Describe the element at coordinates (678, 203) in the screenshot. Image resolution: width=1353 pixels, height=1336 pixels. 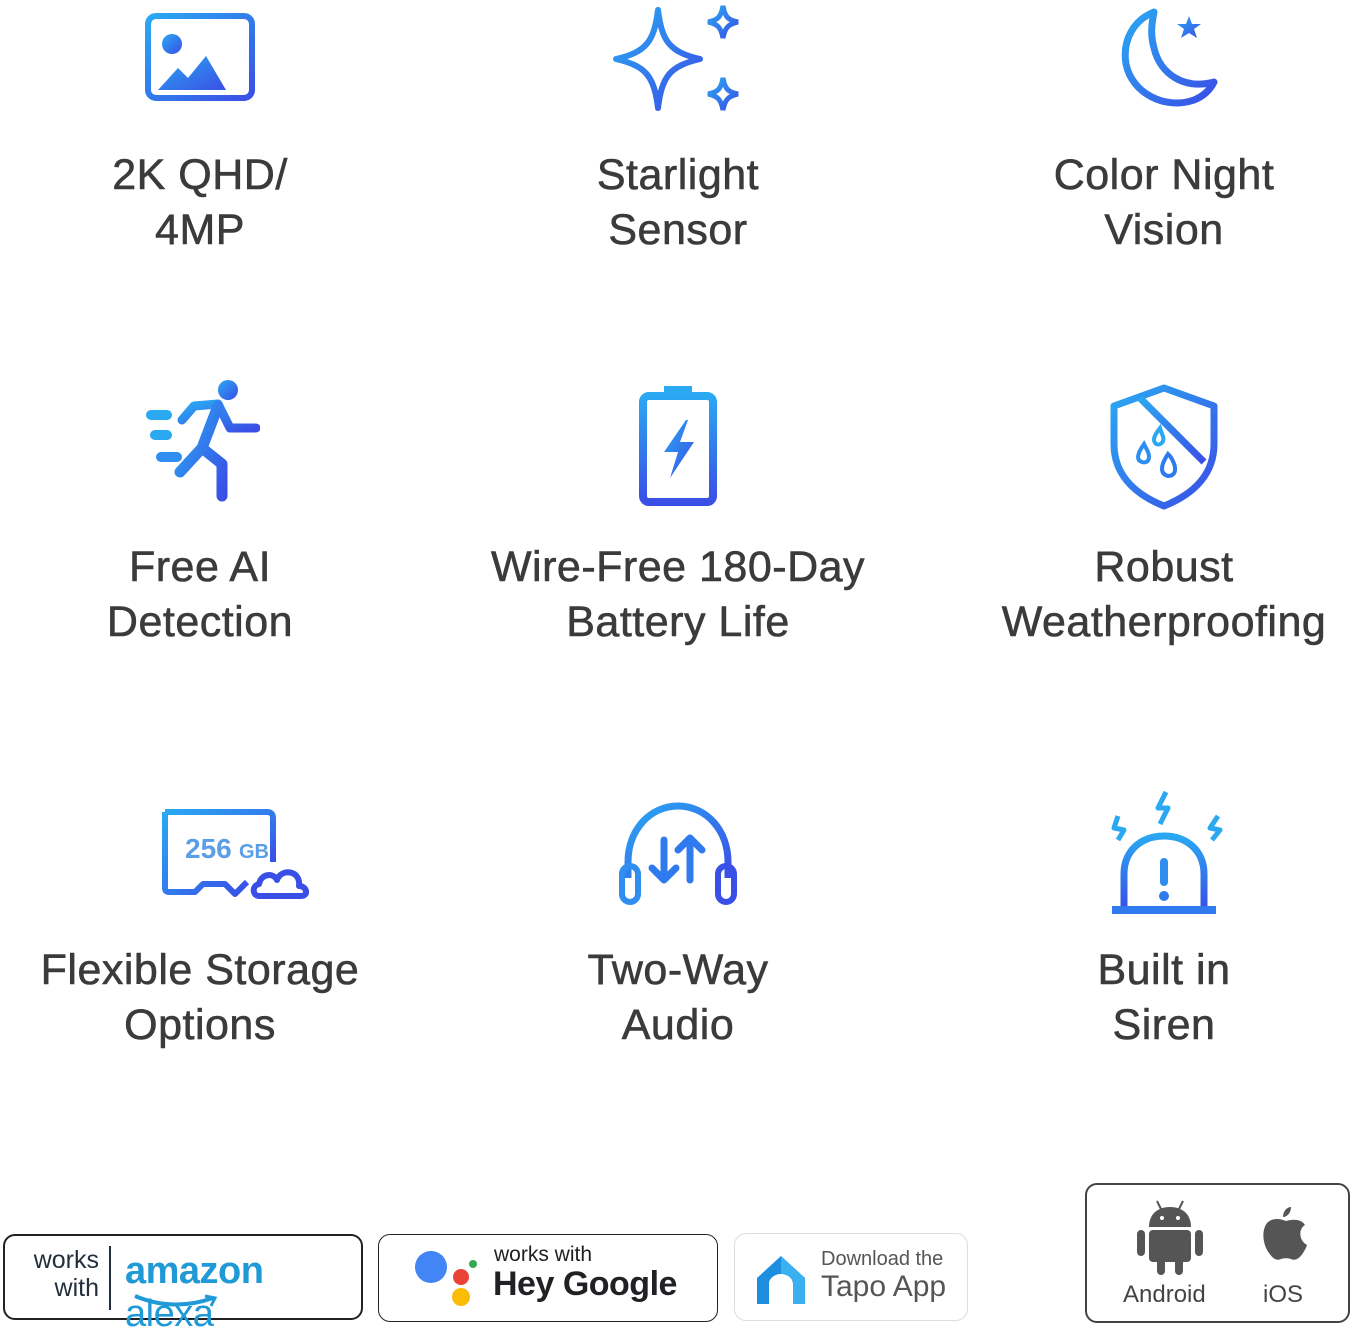
I see `feature-label: Starlight Sensor` at that location.